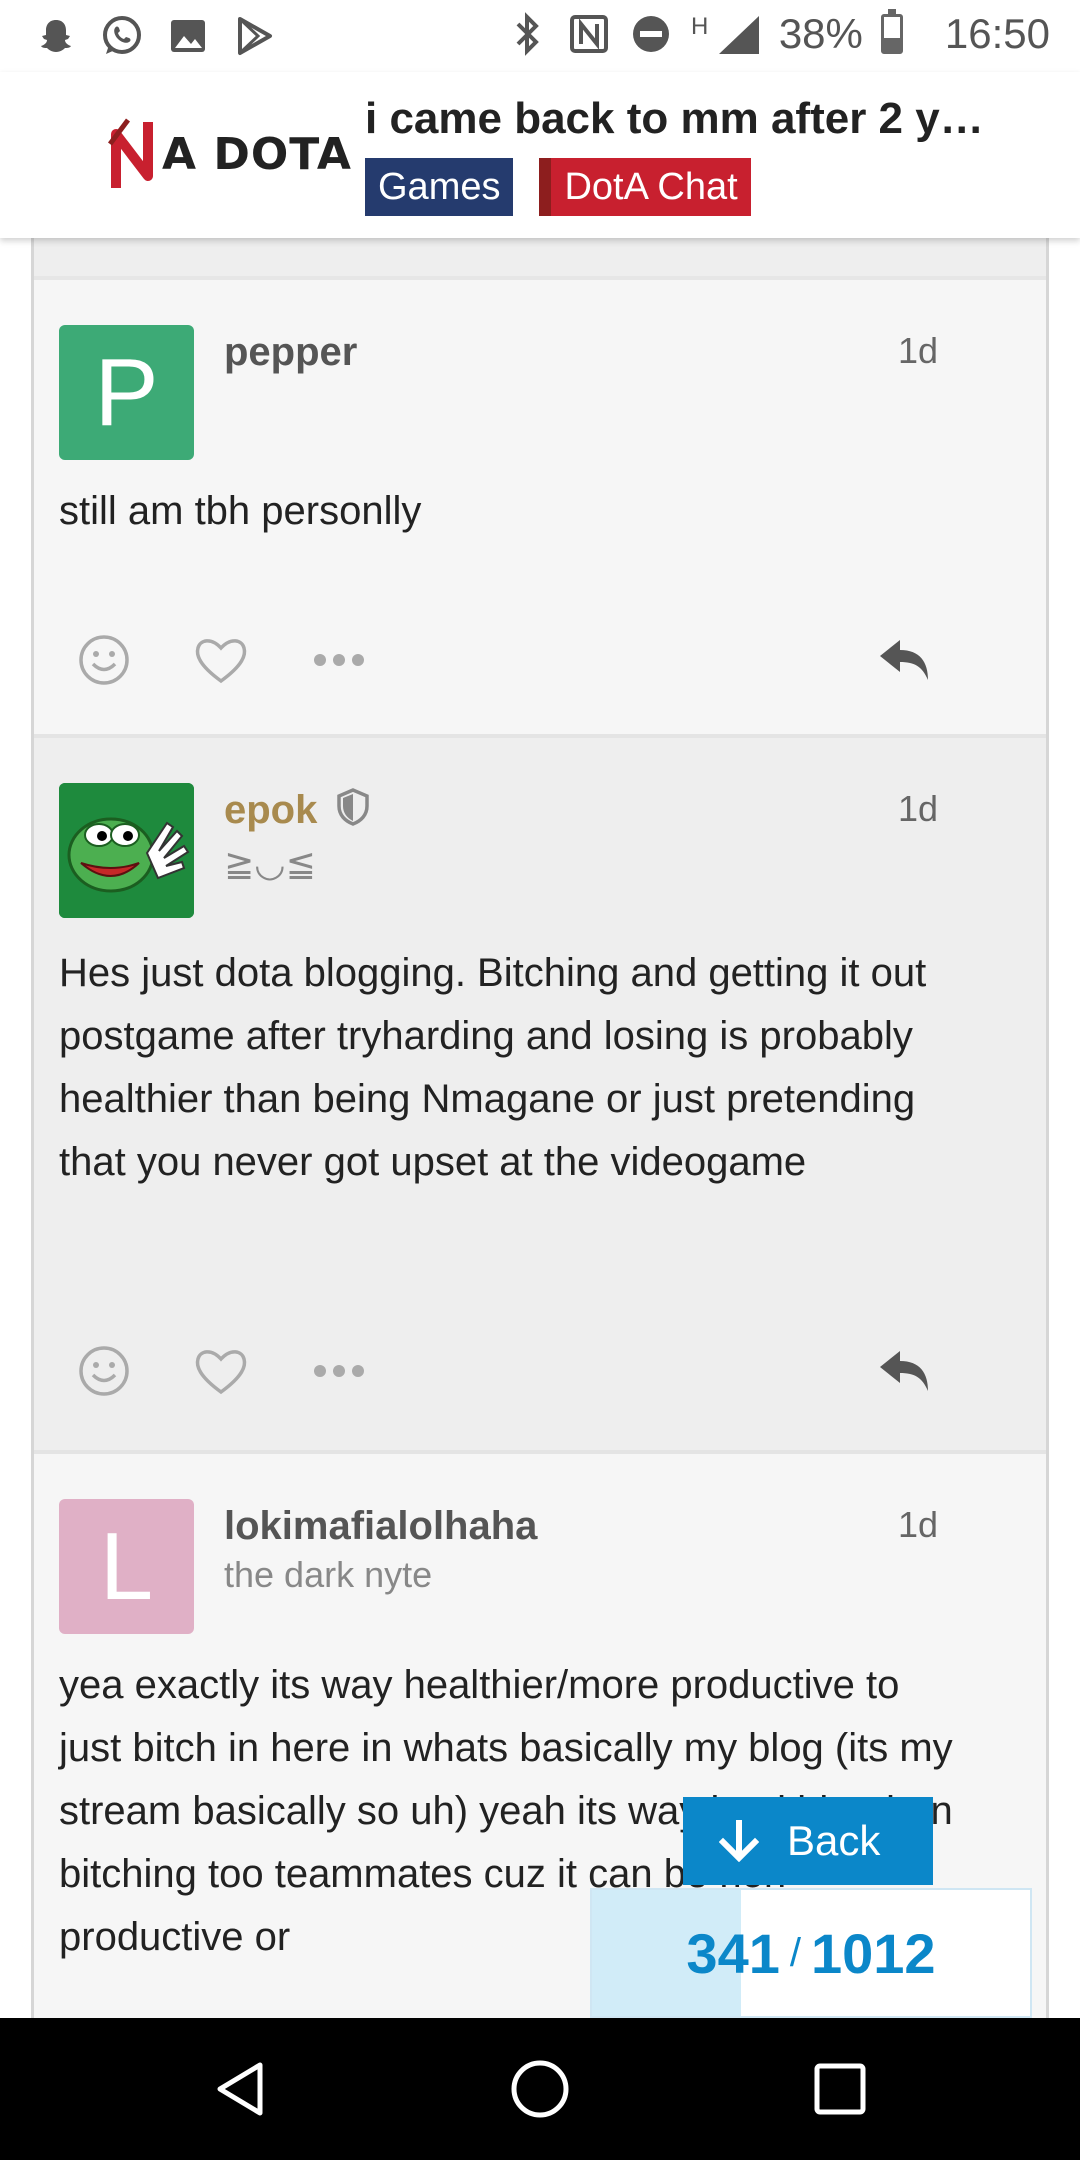 The width and height of the screenshot is (1080, 2160). I want to click on logo-text: A DOTA, so click(257, 154).